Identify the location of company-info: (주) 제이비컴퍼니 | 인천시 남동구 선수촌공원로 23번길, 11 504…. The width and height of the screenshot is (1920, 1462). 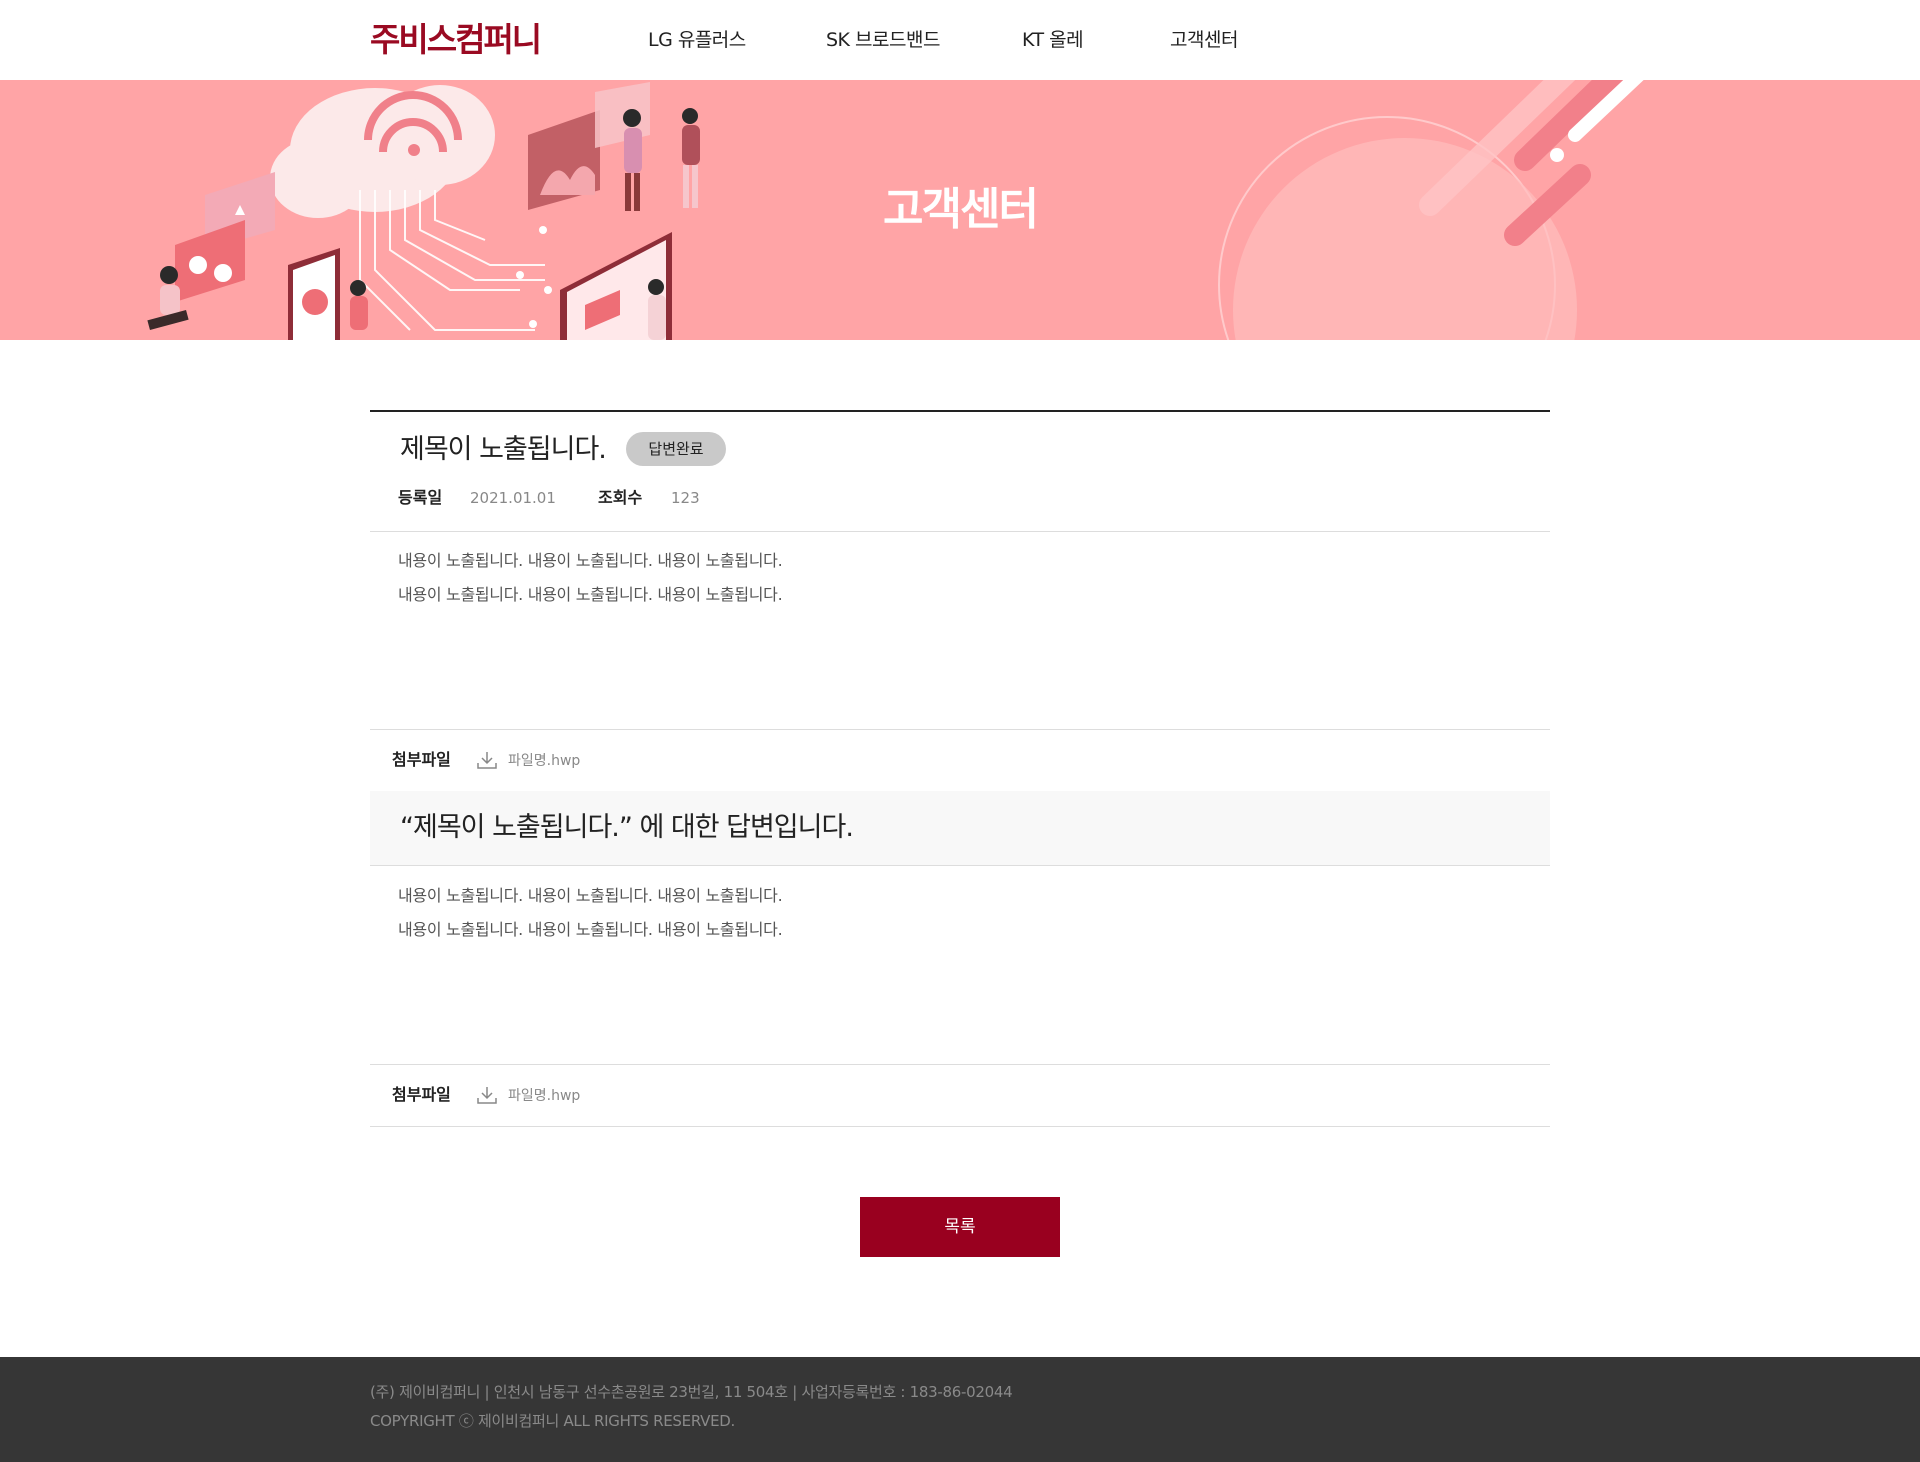
(691, 1392).